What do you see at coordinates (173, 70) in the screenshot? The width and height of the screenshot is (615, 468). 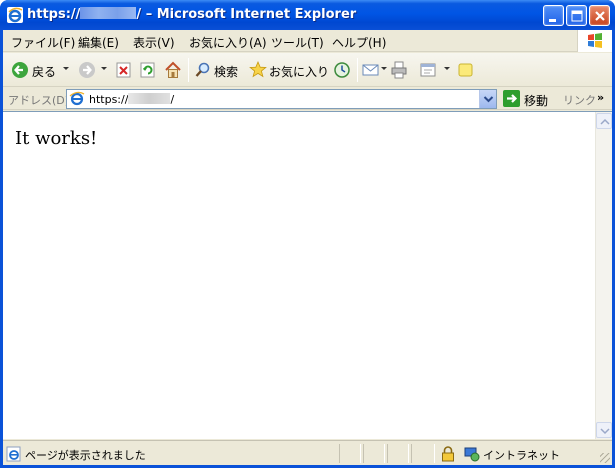 I see `home-icon` at bounding box center [173, 70].